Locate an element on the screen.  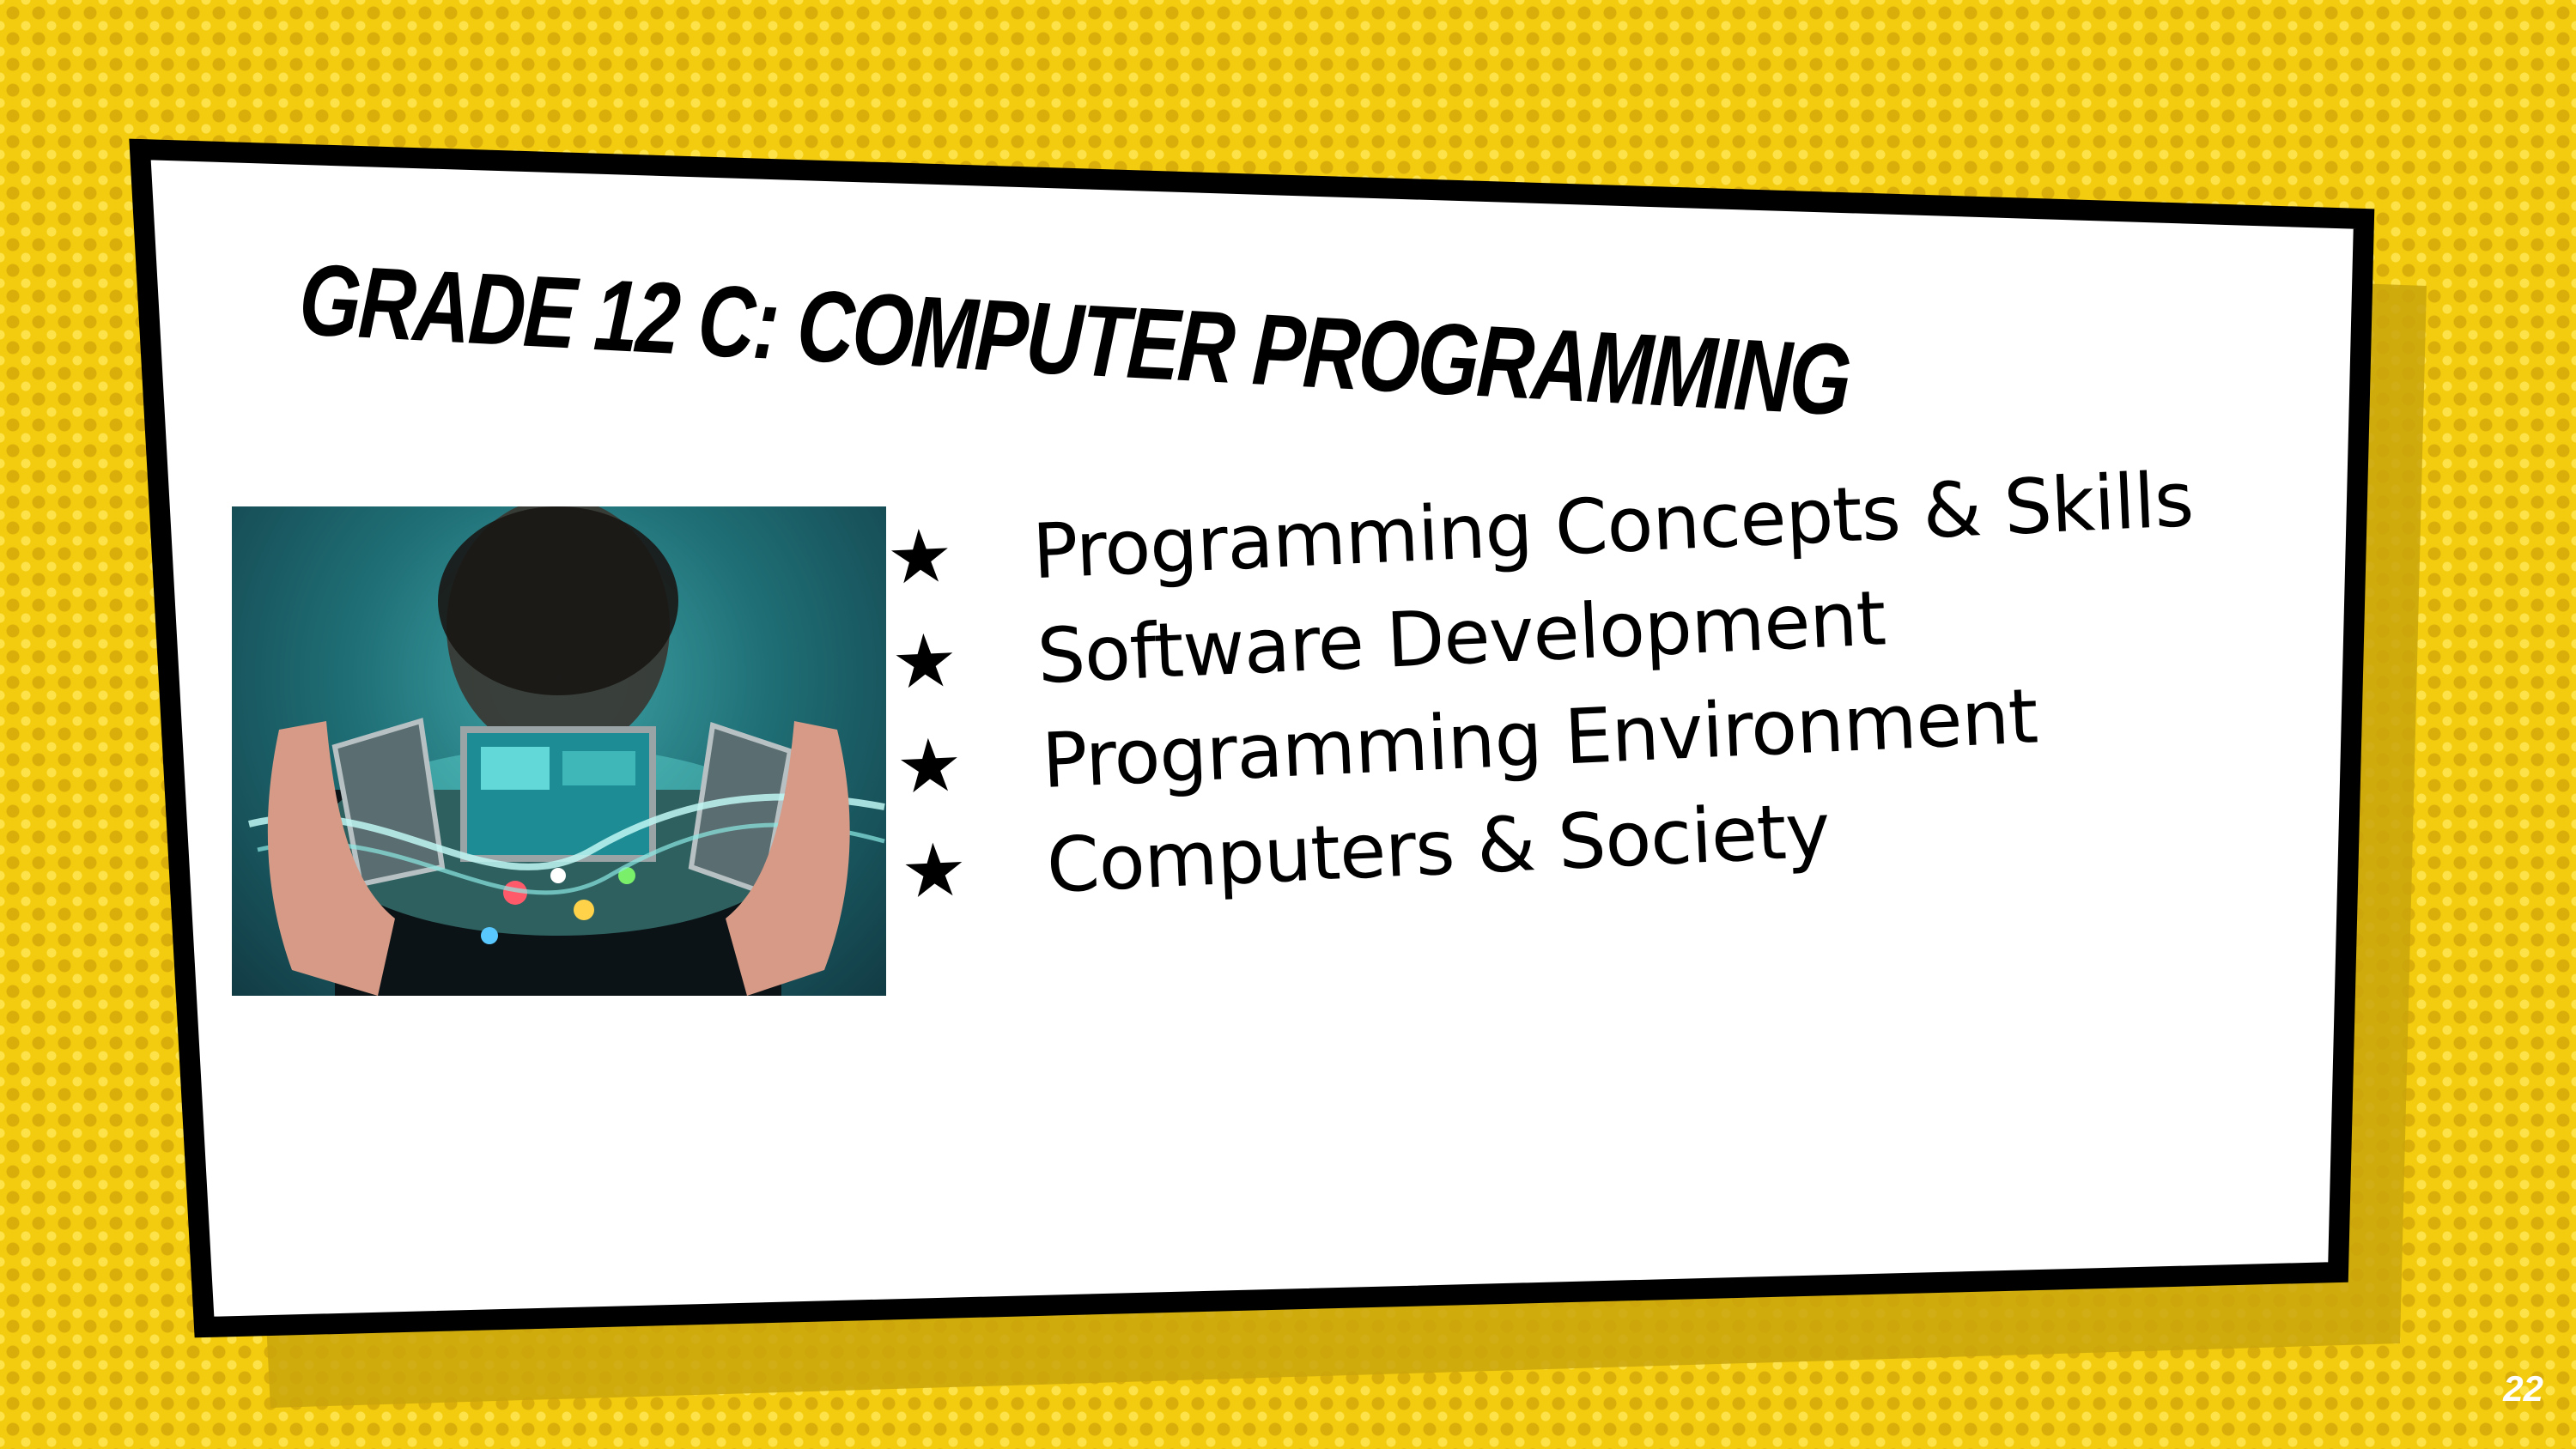
person-holding-devices-illustration is located at coordinates (566, 751).